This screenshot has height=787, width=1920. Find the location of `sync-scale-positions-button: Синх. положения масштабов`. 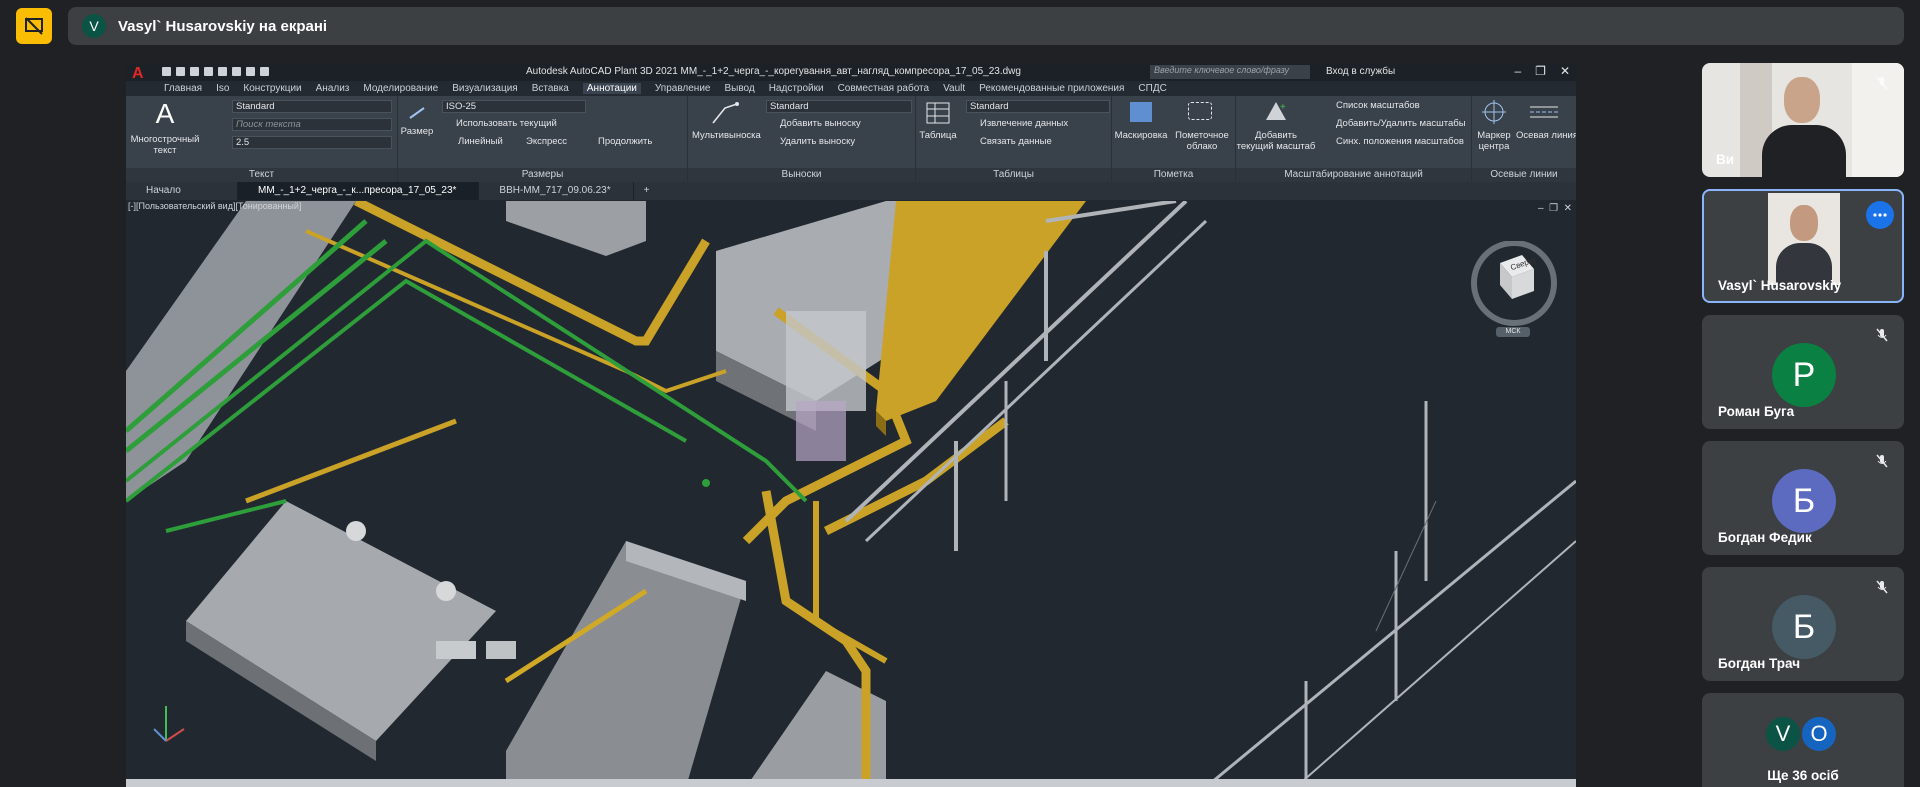

sync-scale-positions-button: Синх. положения масштабов is located at coordinates (1400, 141).